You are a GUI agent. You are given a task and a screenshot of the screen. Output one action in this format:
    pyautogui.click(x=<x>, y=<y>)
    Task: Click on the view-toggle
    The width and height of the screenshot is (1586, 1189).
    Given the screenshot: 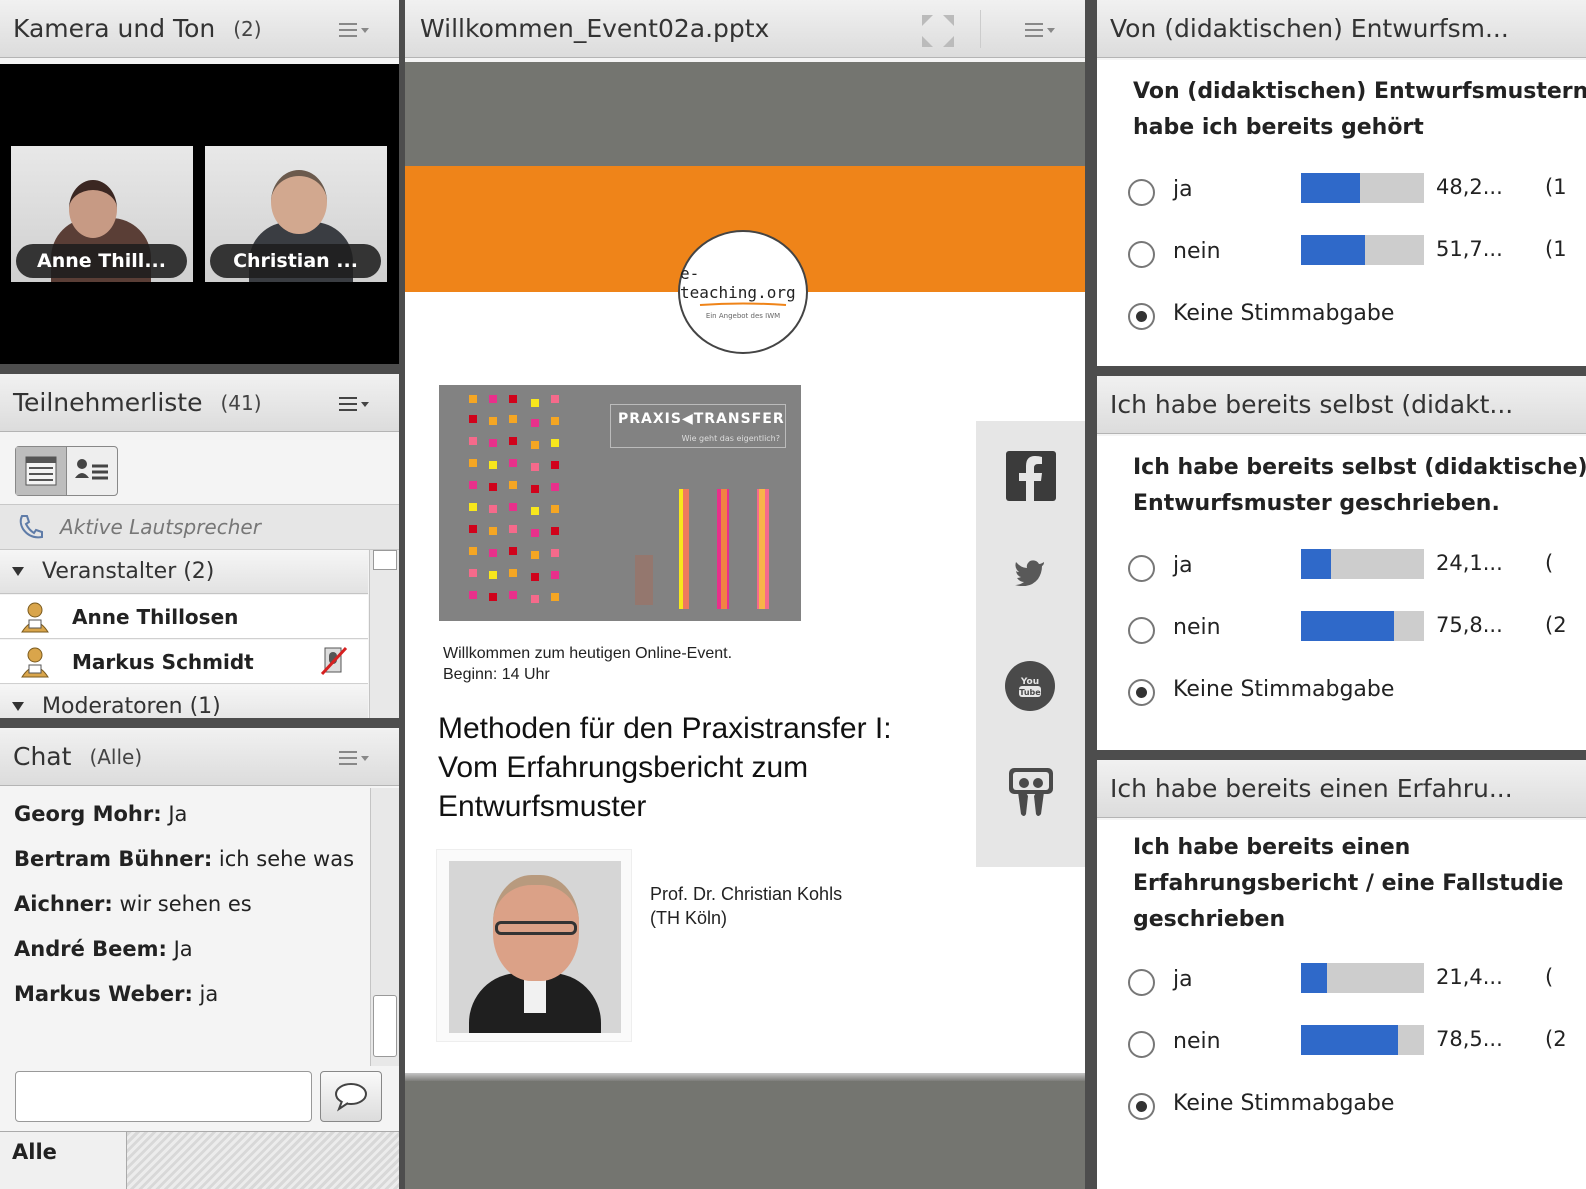 What is the action you would take?
    pyautogui.click(x=66, y=471)
    